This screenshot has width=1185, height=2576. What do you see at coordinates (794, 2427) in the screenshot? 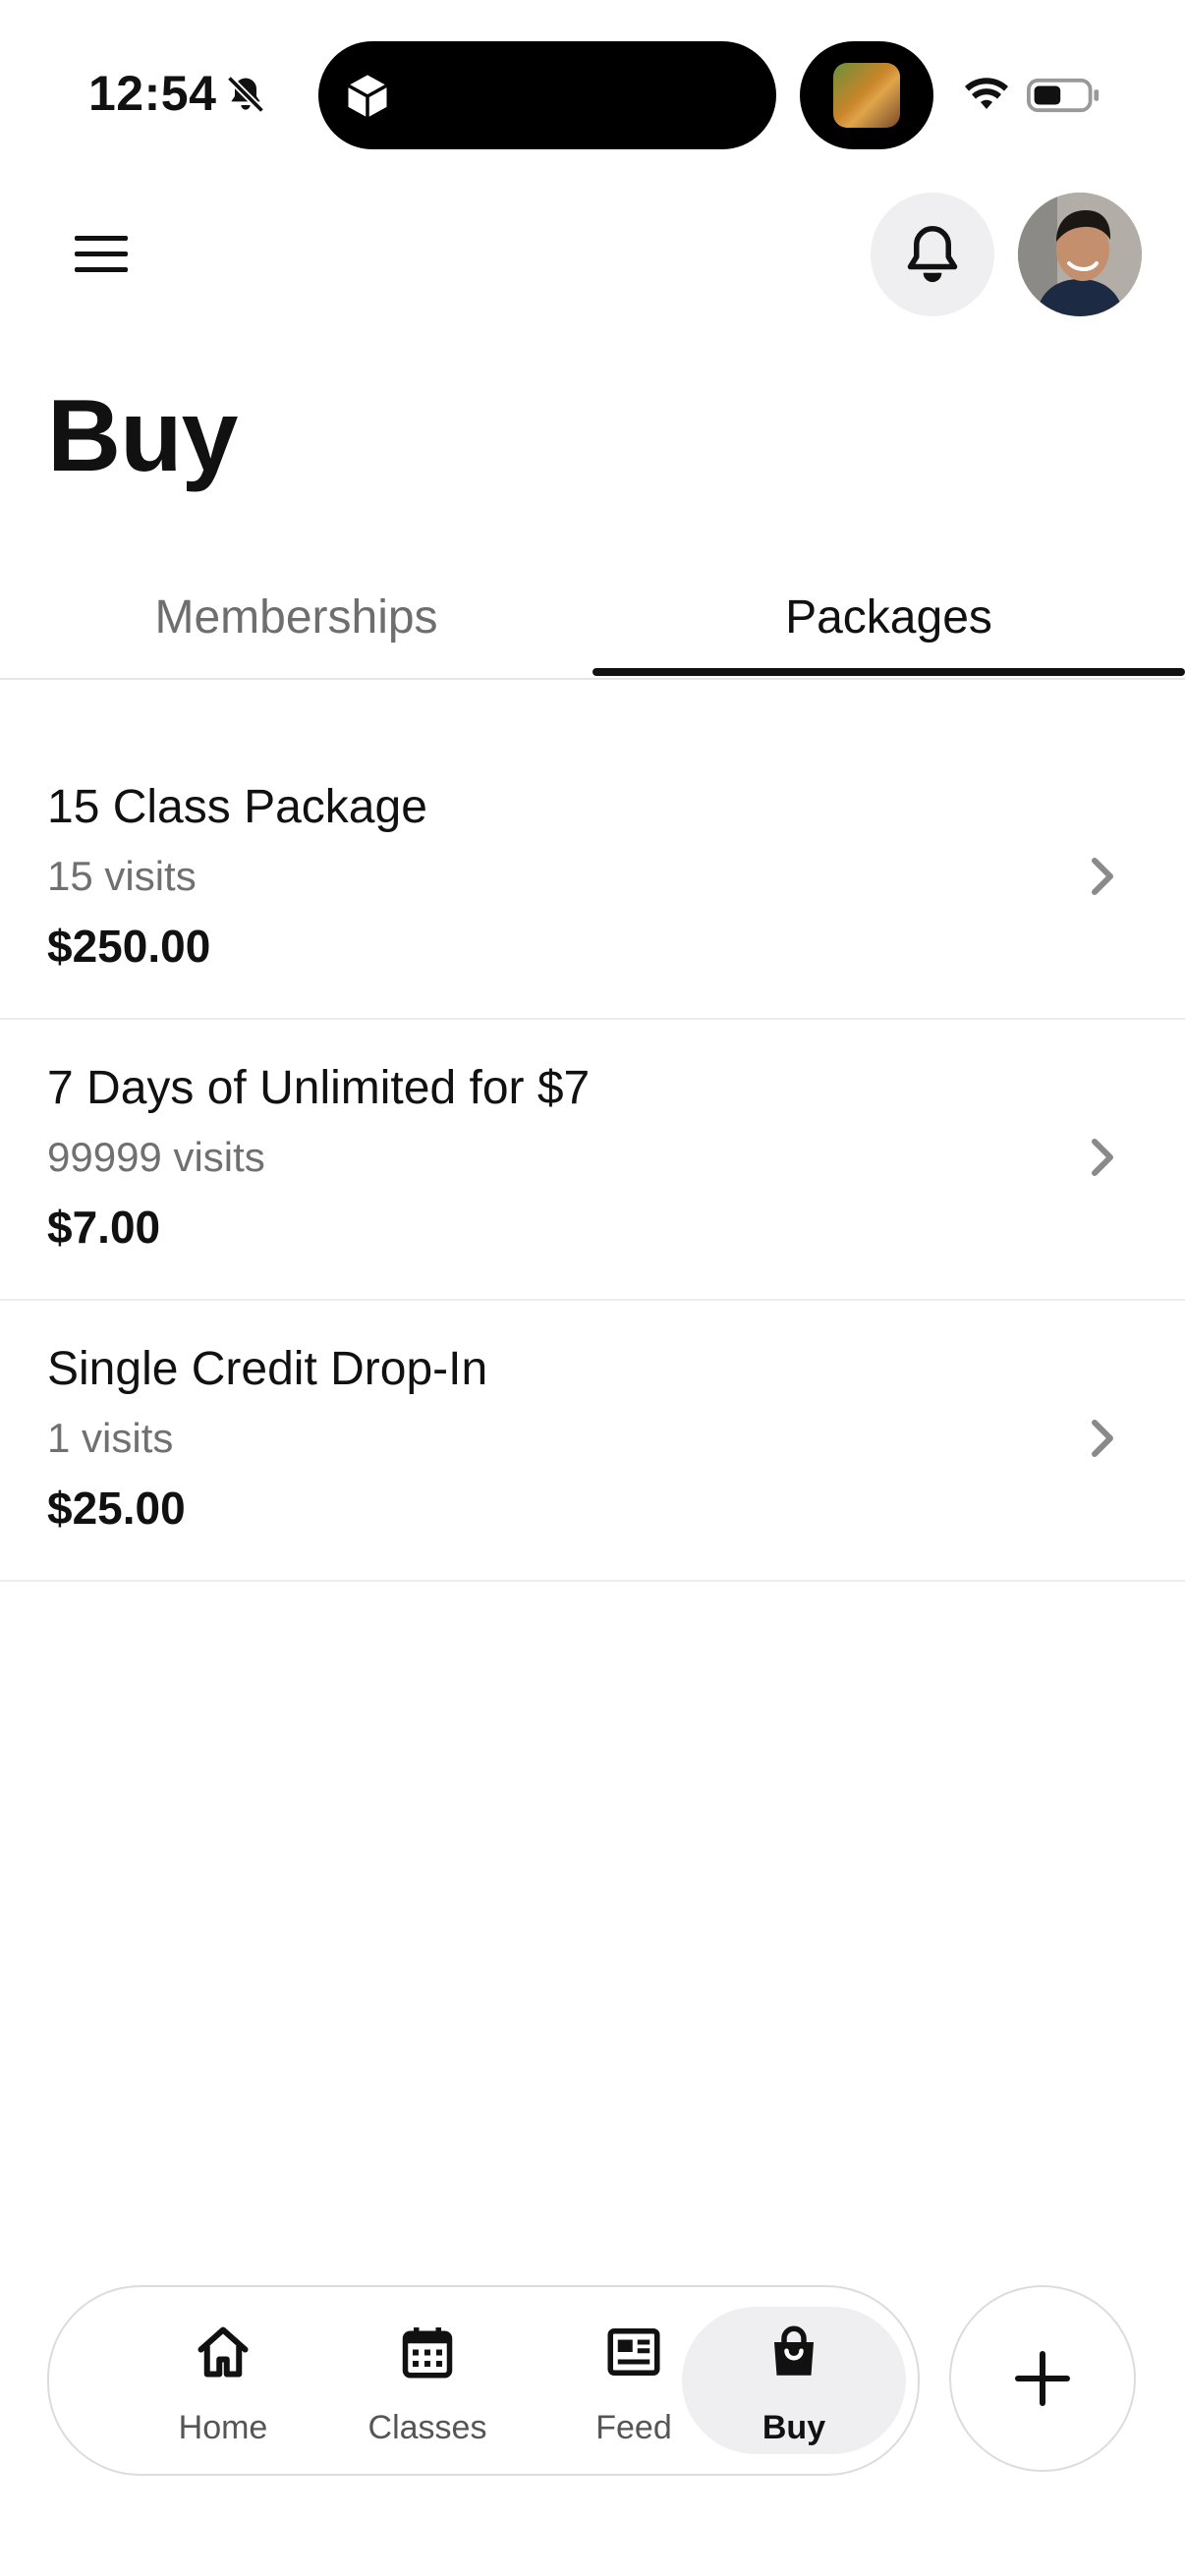
I see `nav-buy-label: Buy` at bounding box center [794, 2427].